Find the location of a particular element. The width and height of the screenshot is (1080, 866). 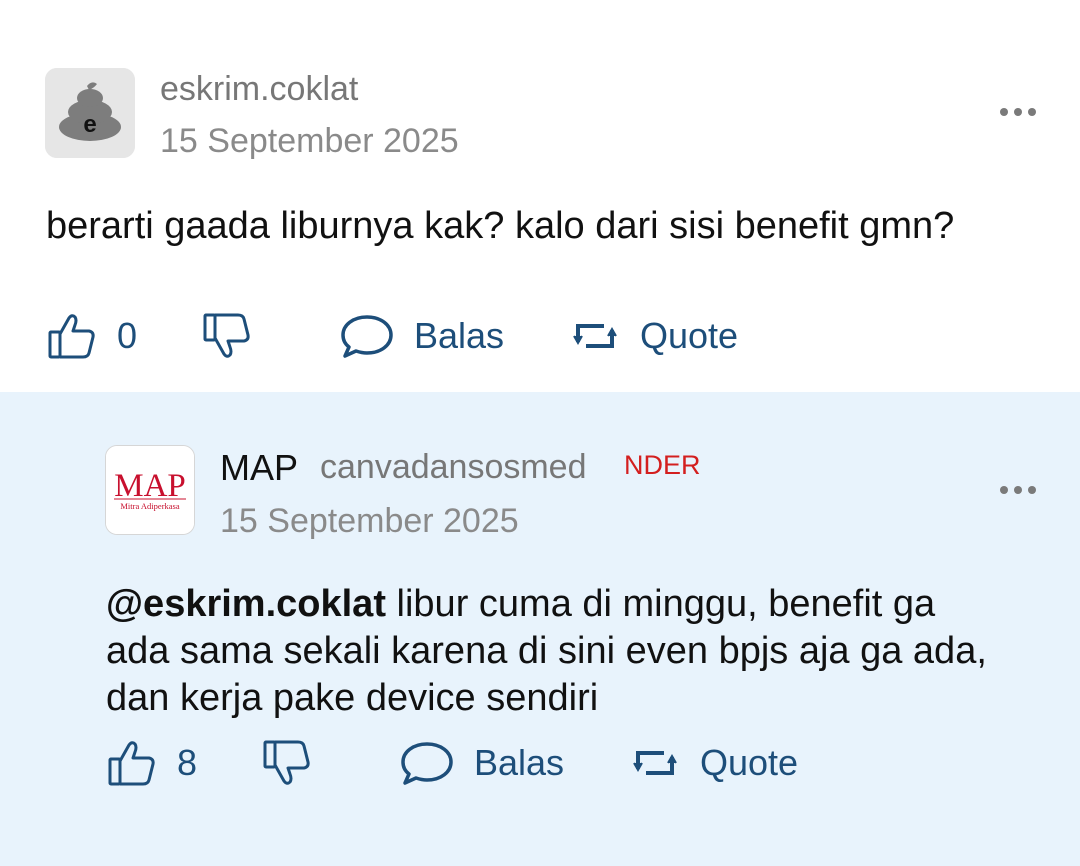

username: eskrim.coklat is located at coordinates (259, 89).